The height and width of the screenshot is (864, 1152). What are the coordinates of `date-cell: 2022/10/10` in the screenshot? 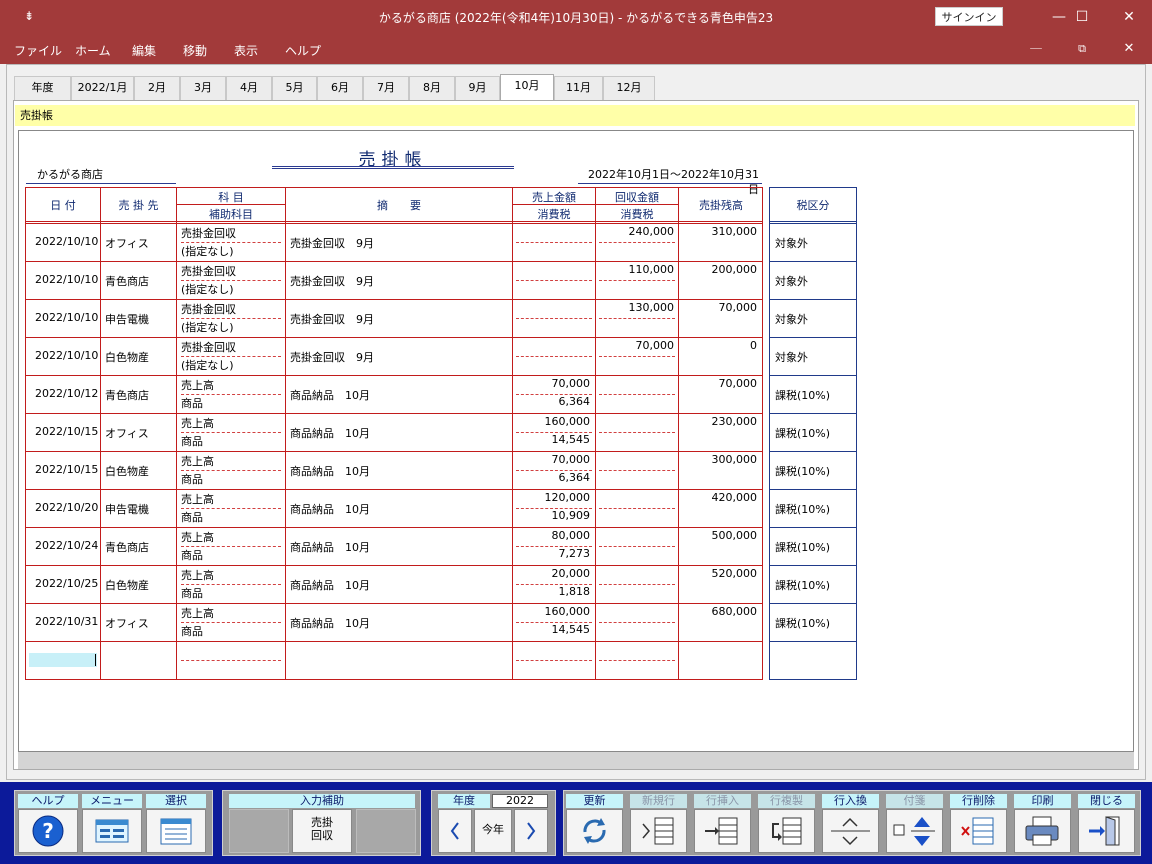 It's located at (66, 279).